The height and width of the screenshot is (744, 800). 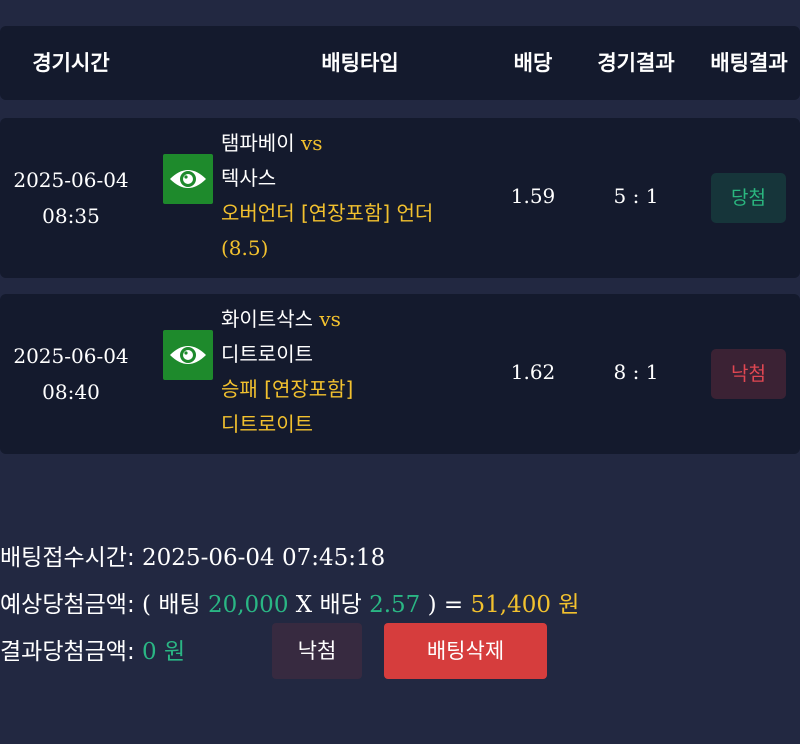 I want to click on lose-button: 낙첨, so click(x=317, y=651).